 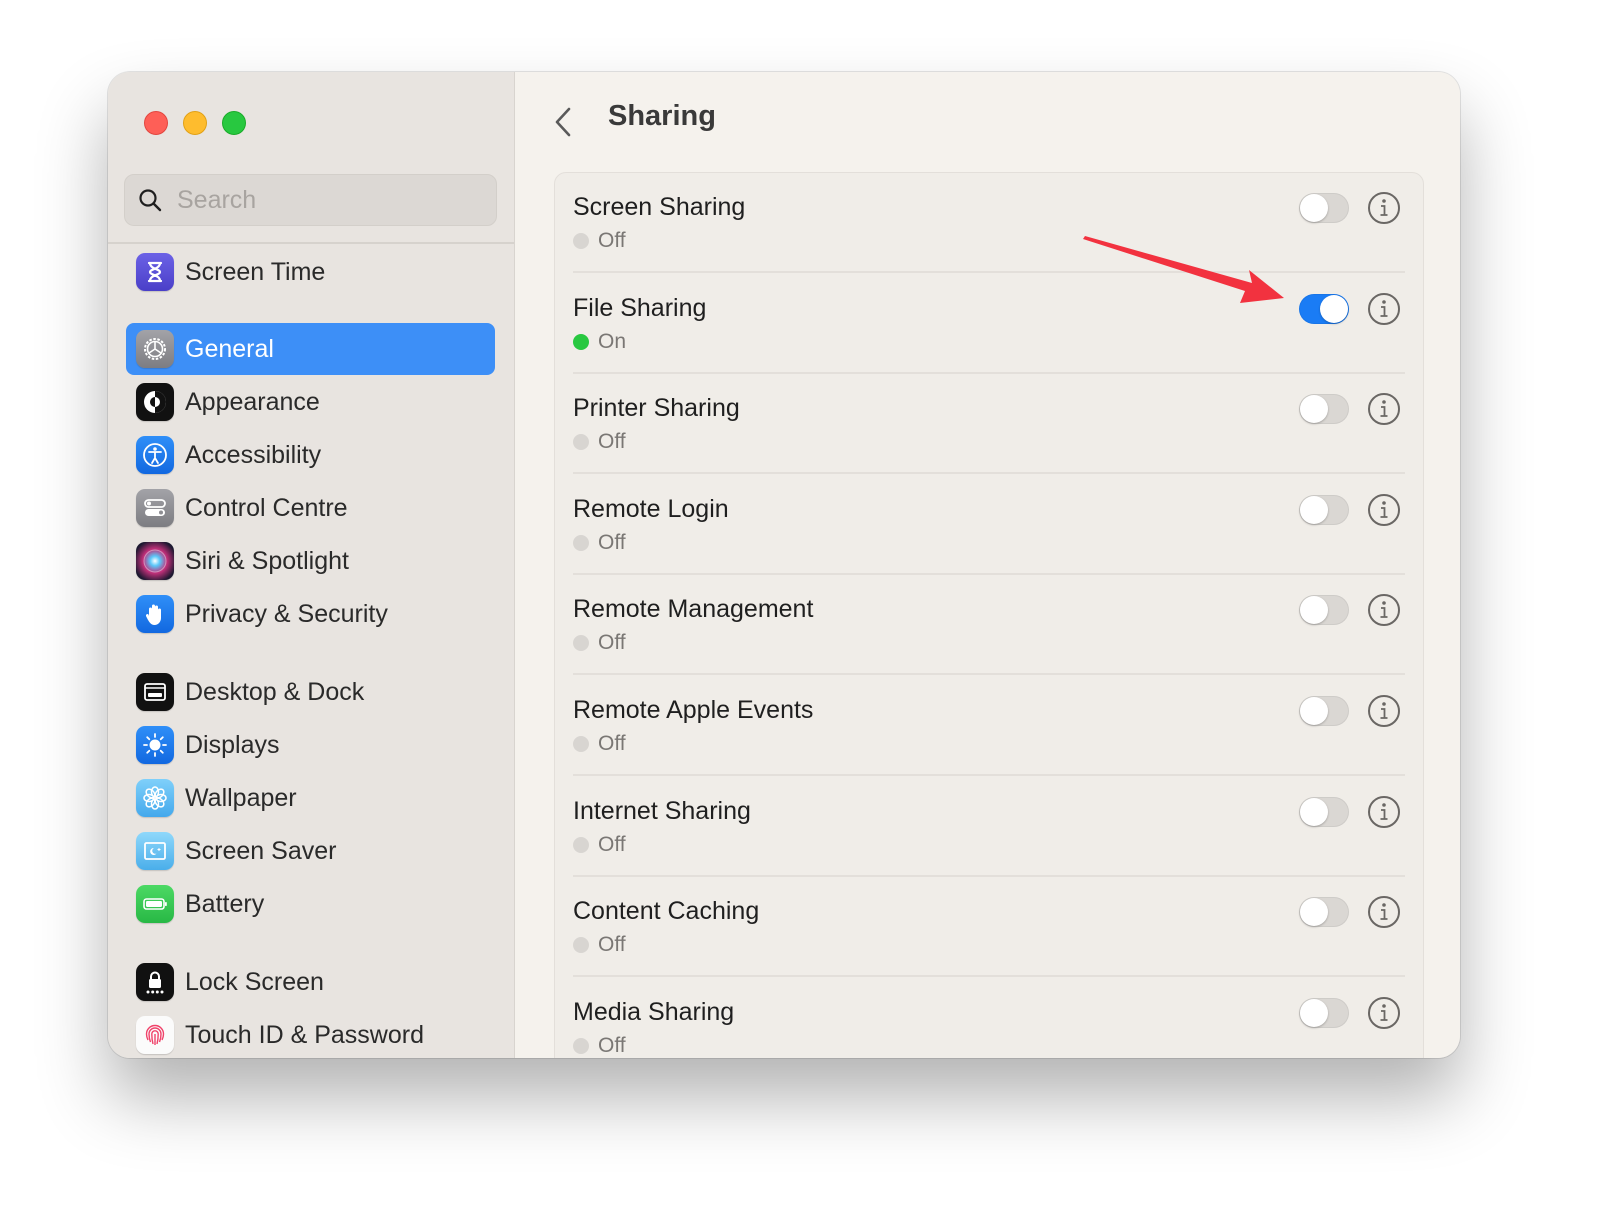 What do you see at coordinates (567, 122) in the screenshot?
I see `back-button` at bounding box center [567, 122].